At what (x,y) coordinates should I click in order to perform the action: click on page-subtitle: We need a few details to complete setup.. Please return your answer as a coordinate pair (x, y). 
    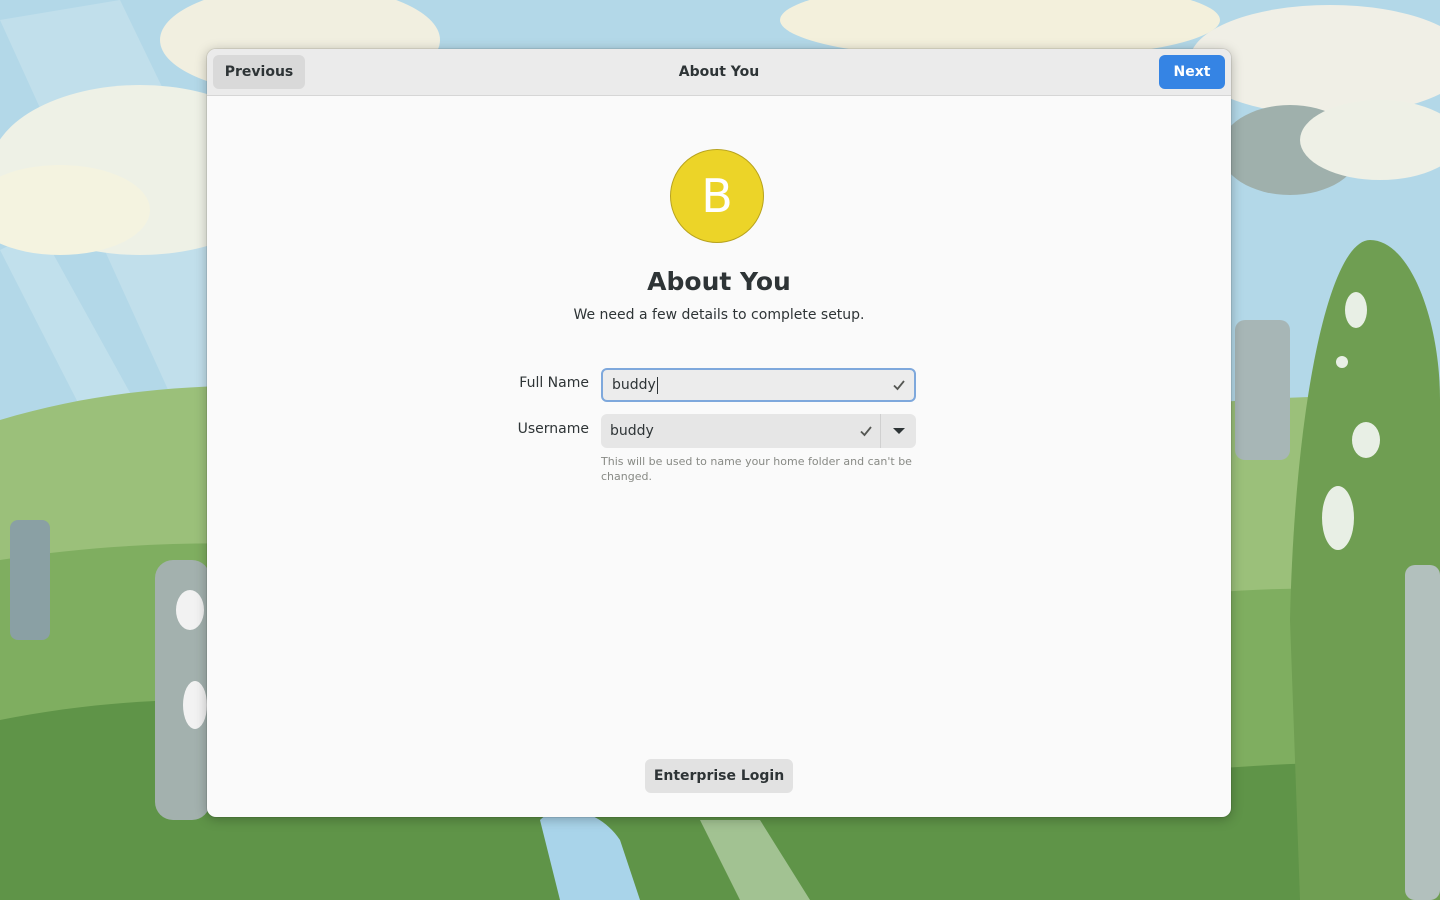
    Looking at the image, I should click on (719, 315).